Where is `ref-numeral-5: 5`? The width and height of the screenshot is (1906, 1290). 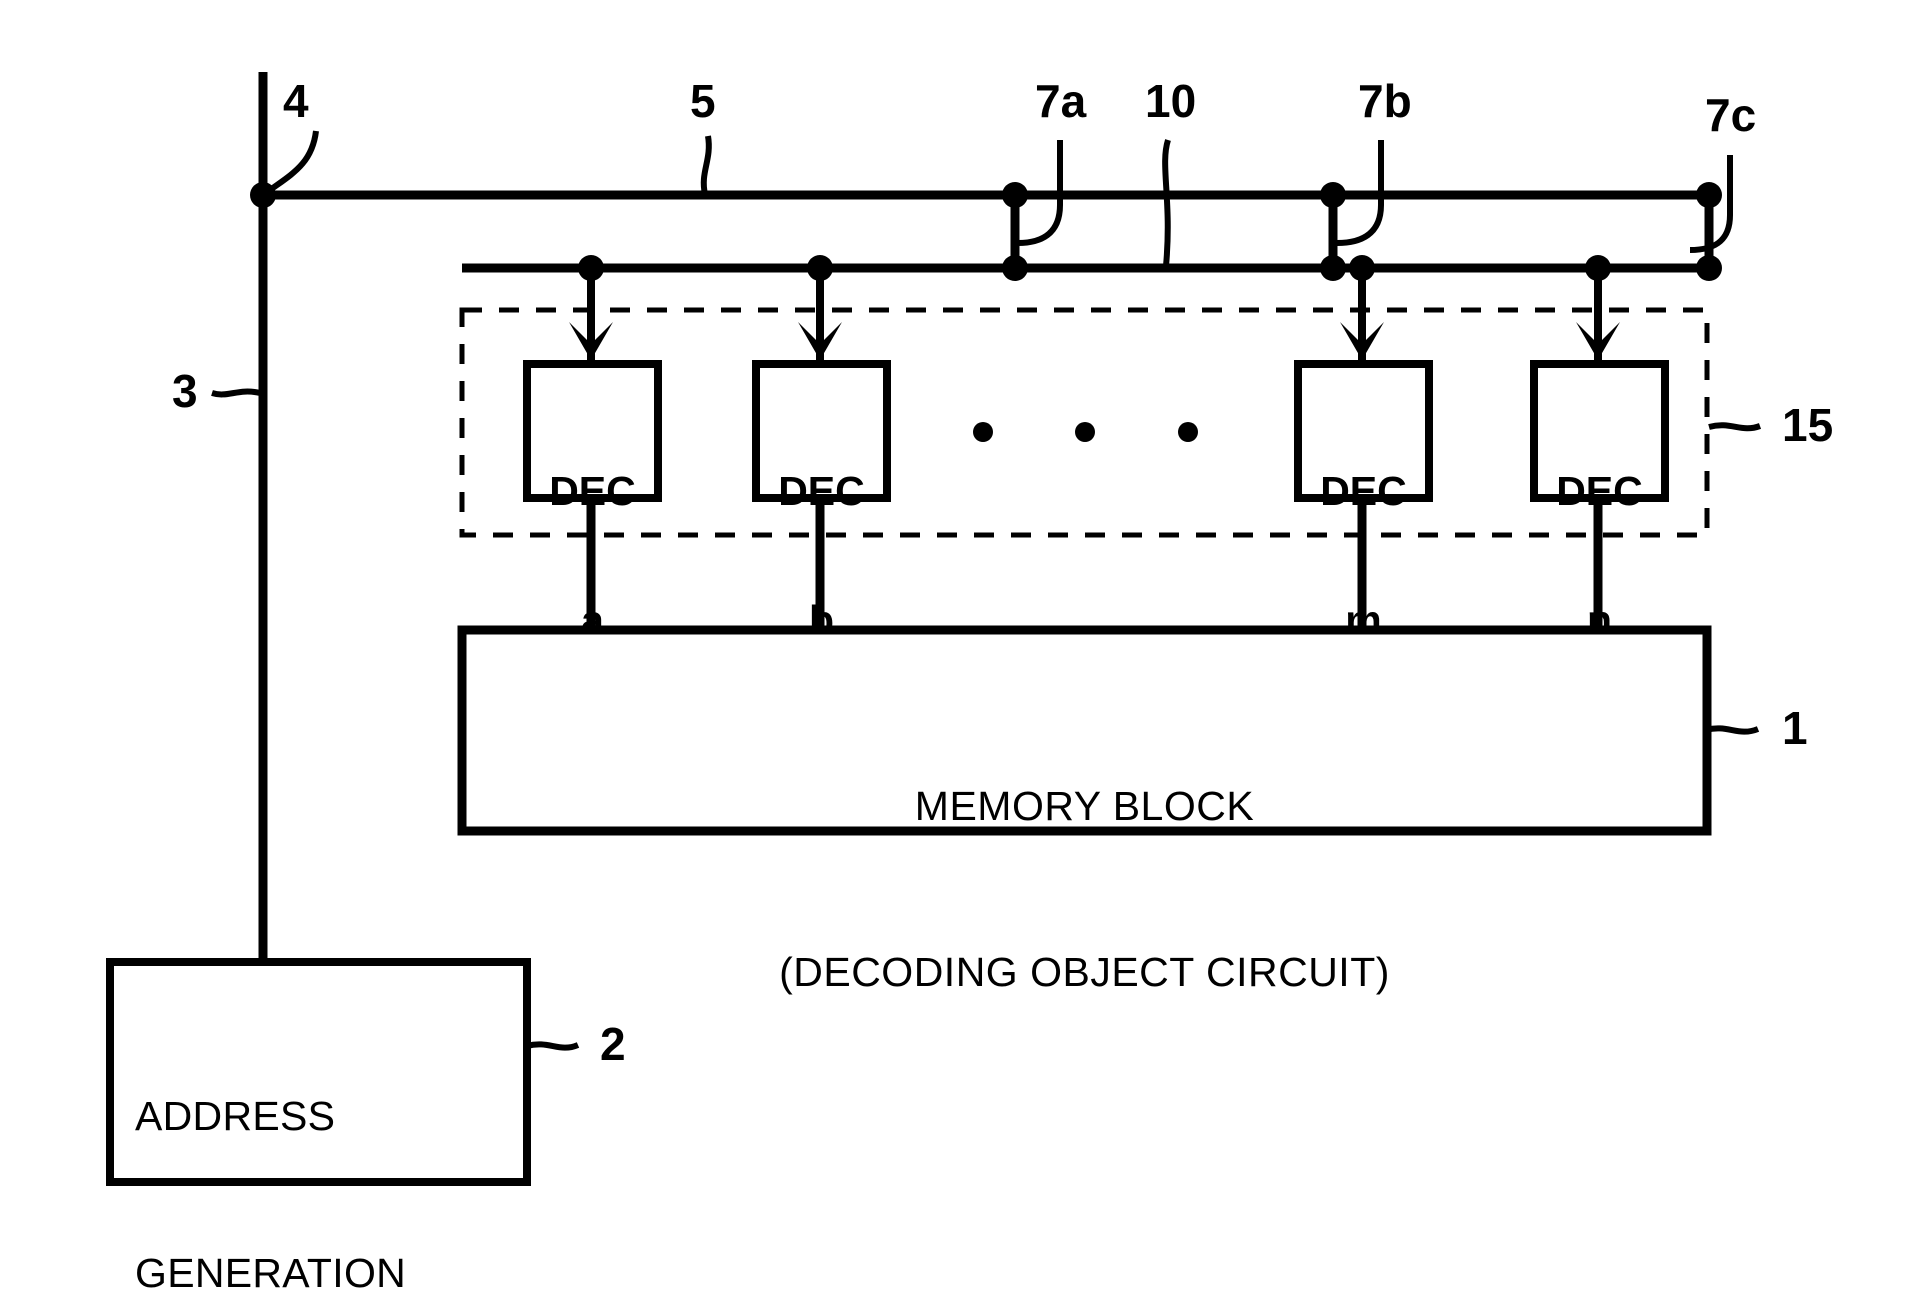
ref-numeral-5: 5 is located at coordinates (703, 101).